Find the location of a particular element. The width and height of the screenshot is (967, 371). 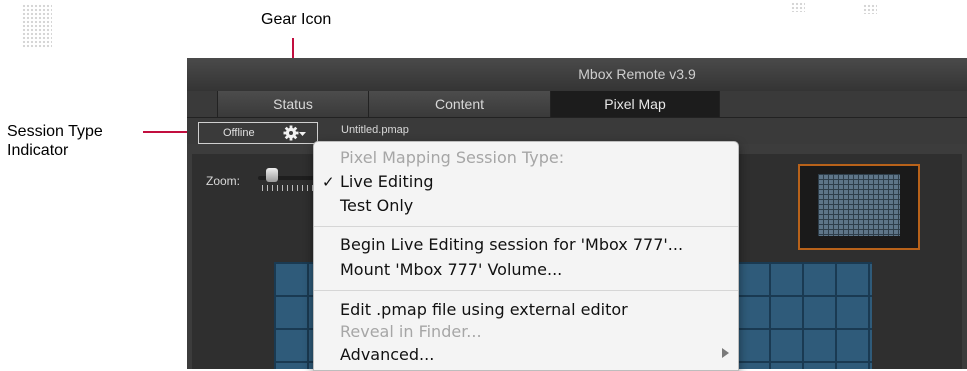

submenu-arrow-icon is located at coordinates (725, 353).